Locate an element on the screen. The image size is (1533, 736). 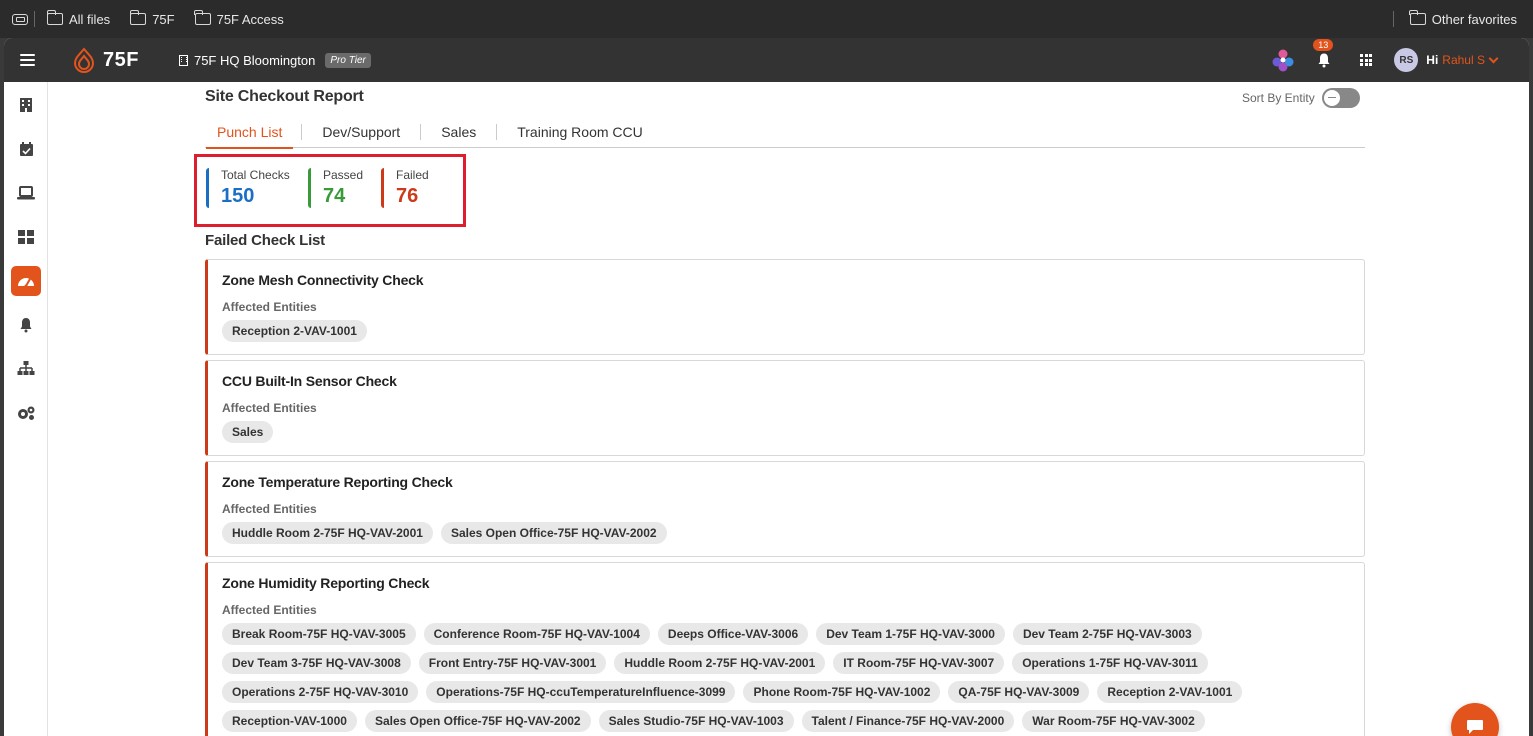
entity-chips: Reception 2-VAV-1001 is located at coordinates (773, 331).